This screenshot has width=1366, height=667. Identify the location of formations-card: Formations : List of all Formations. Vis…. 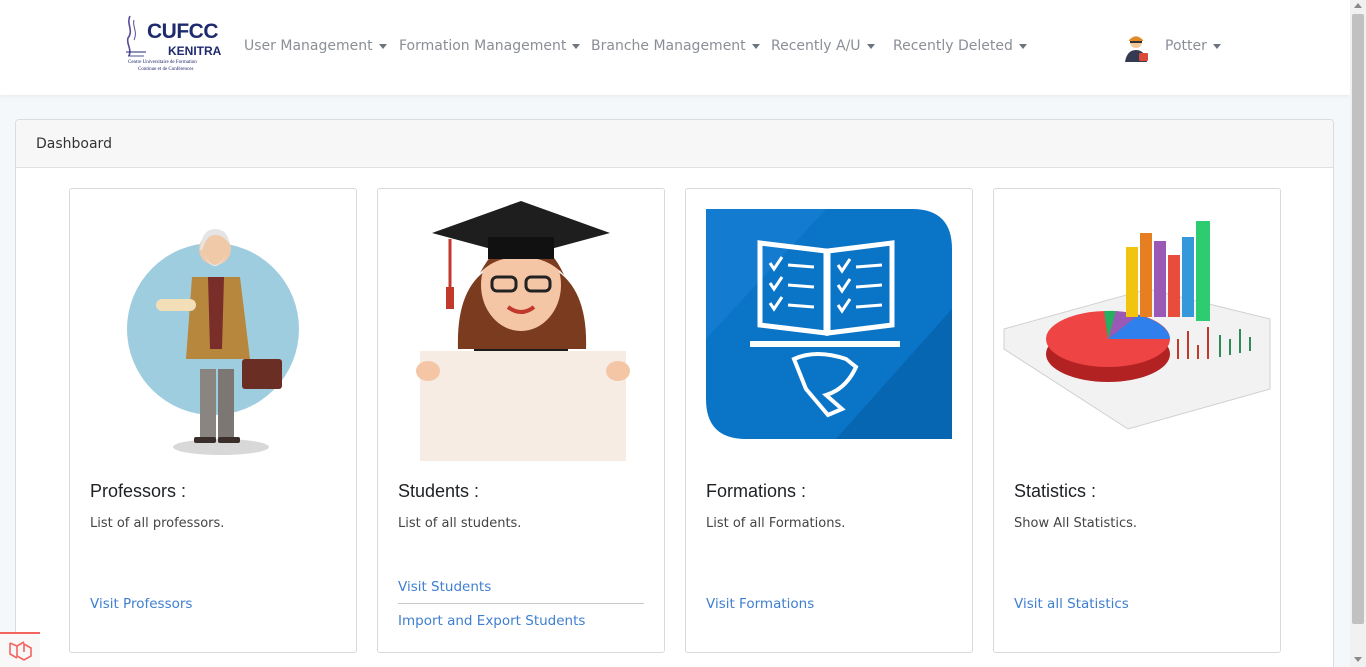
(829, 420).